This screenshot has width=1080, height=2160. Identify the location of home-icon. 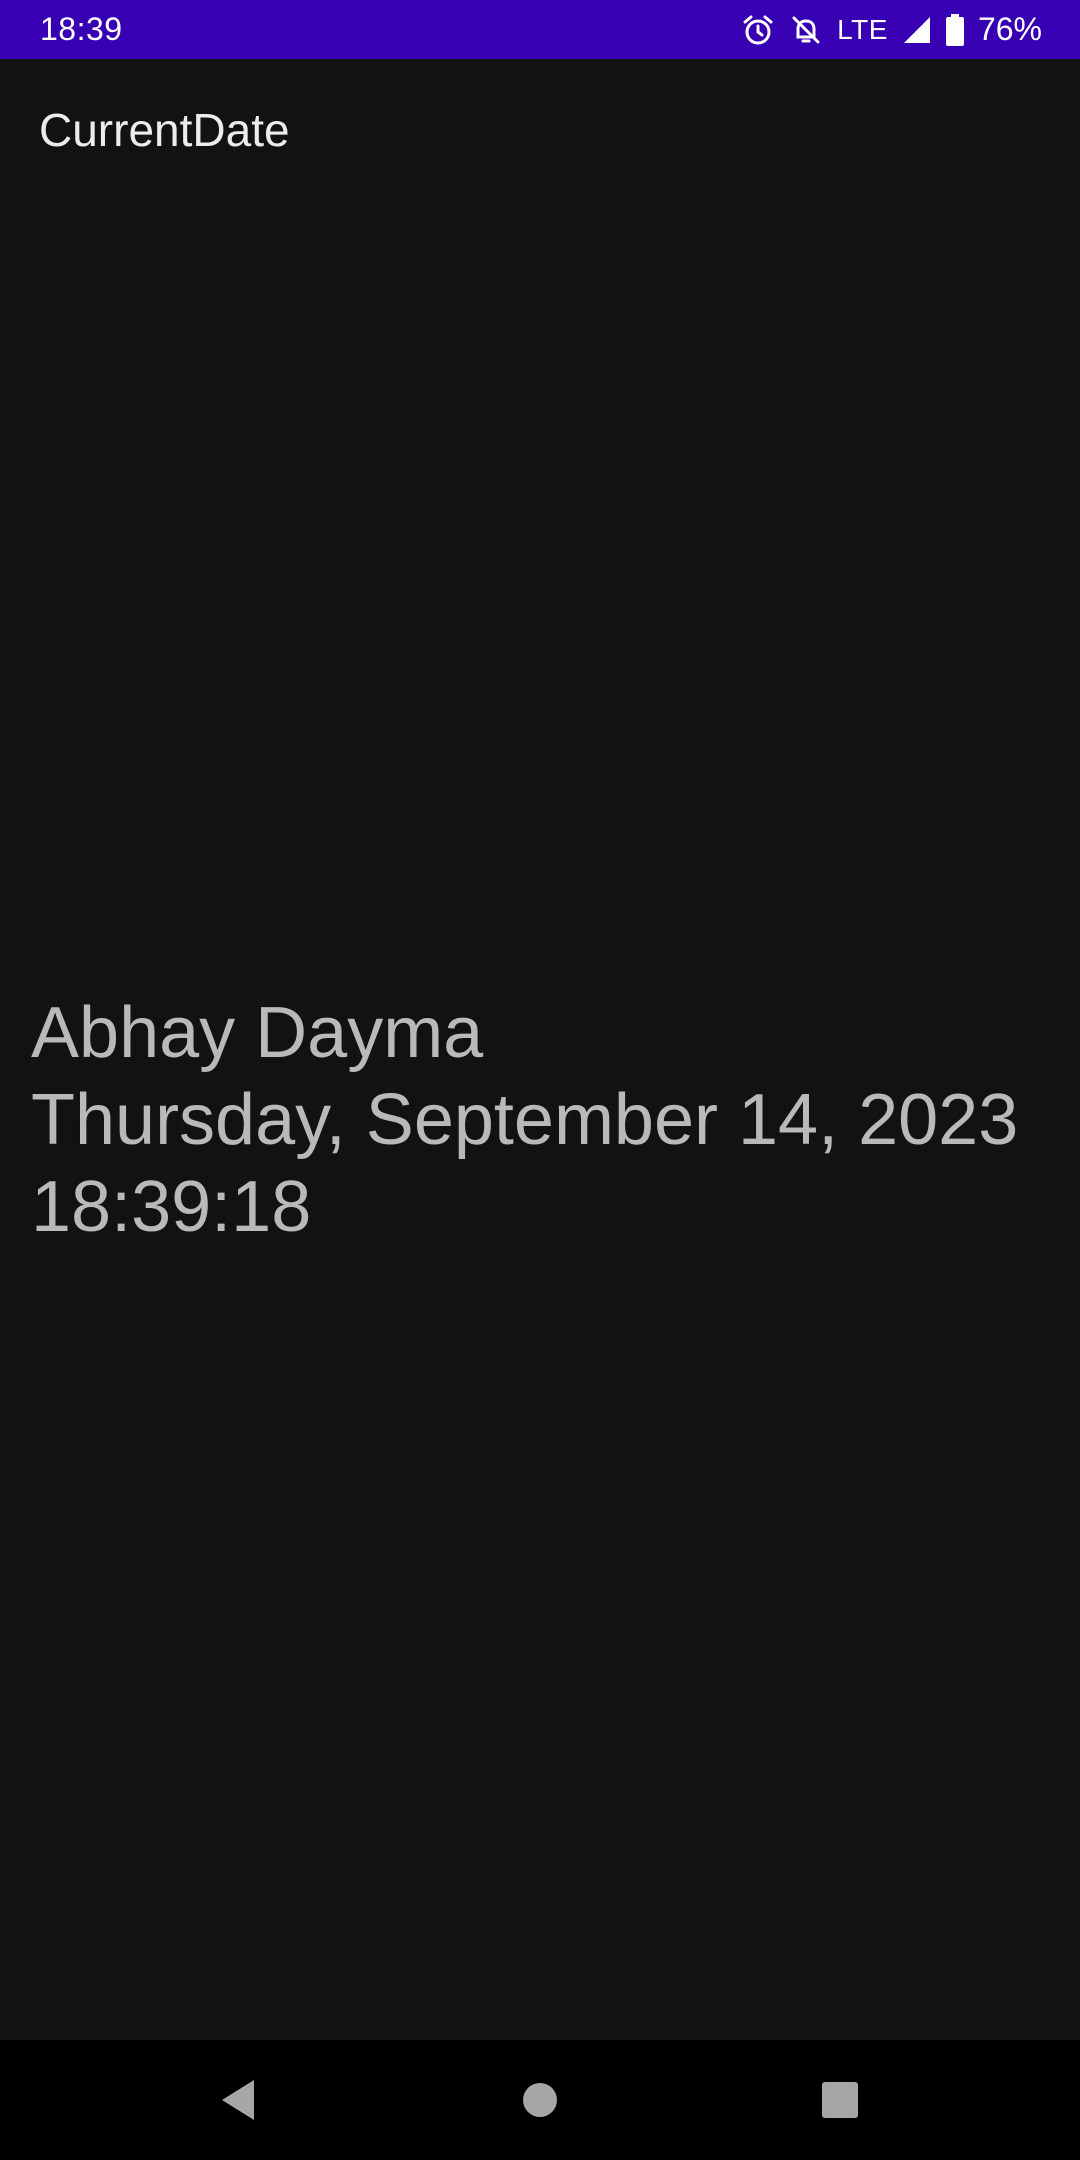
(540, 2100).